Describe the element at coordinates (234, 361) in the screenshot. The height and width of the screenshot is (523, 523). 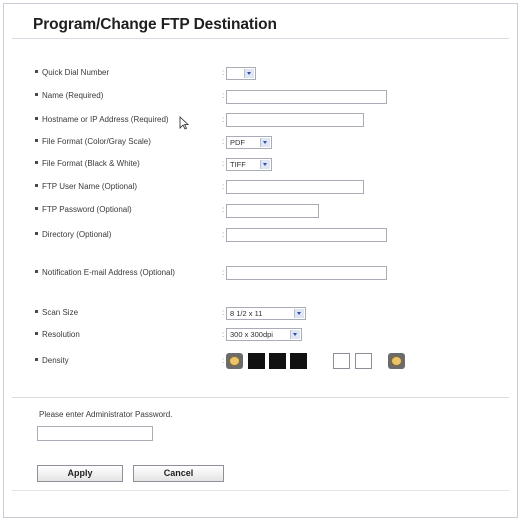
I see `density-lighter-button` at that location.